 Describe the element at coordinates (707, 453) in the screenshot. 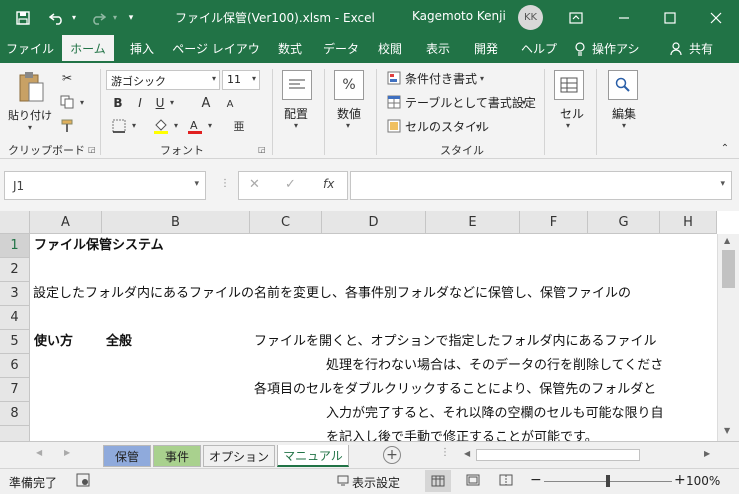

I see `scroll-right-icon: ▶` at that location.